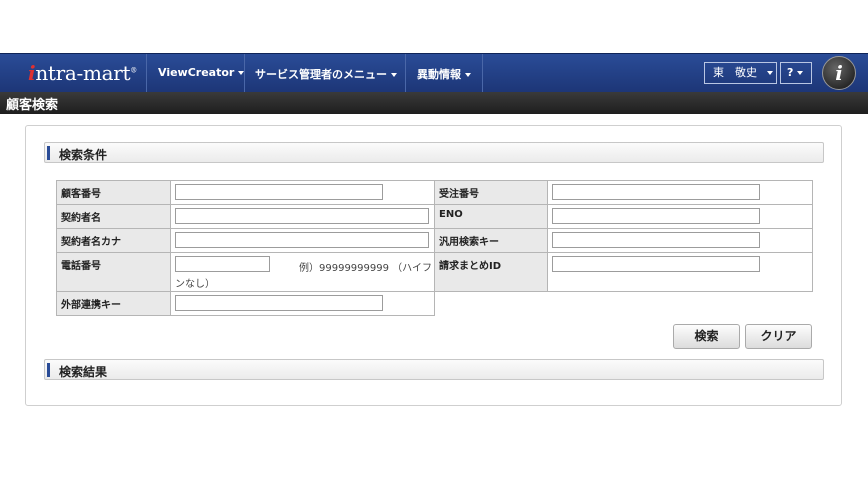 Image resolution: width=868 pixels, height=488 pixels. What do you see at coordinates (444, 74) in the screenshot?
I see `menu-transfer-info: 異動情報` at bounding box center [444, 74].